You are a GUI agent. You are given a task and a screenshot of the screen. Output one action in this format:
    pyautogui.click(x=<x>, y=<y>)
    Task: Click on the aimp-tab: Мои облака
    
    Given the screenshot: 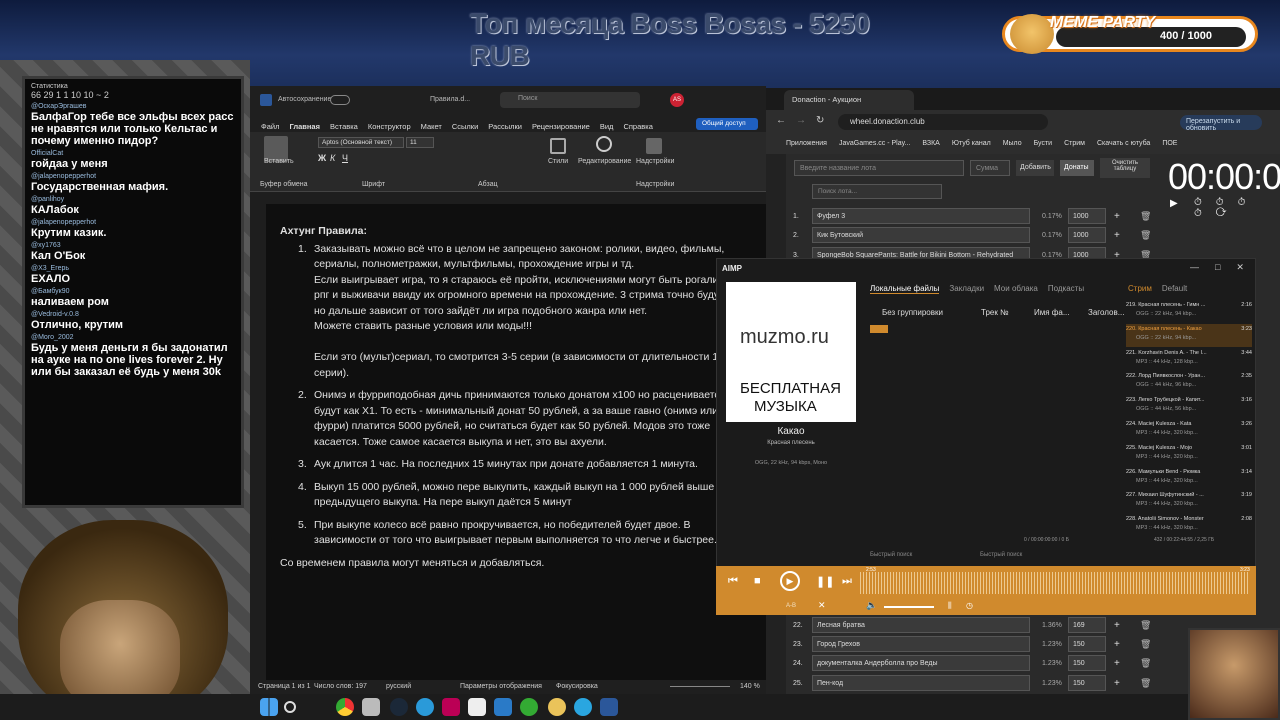 What is the action you would take?
    pyautogui.click(x=1016, y=288)
    